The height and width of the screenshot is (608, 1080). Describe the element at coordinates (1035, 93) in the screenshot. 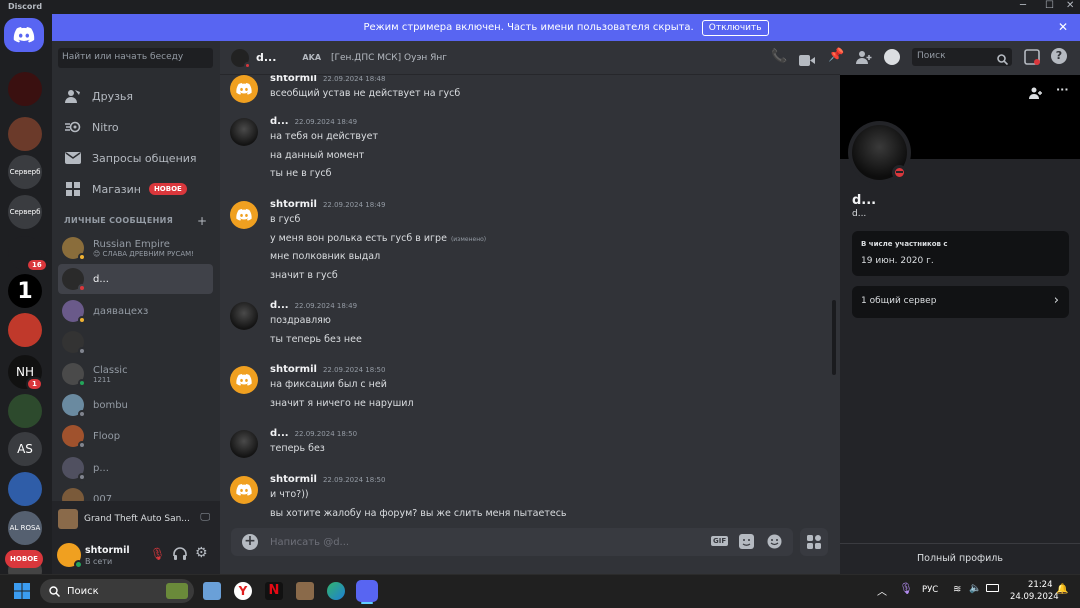

I see `add-friend-icon` at that location.